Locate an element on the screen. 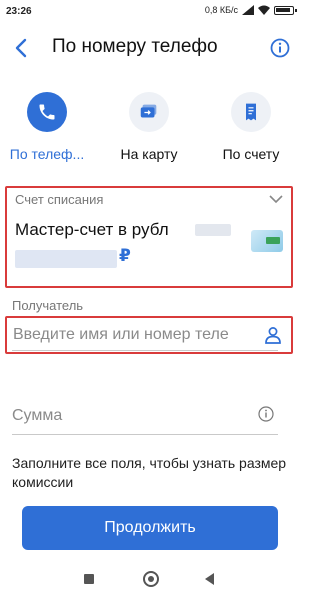  navigation-bar is located at coordinates (150, 581).